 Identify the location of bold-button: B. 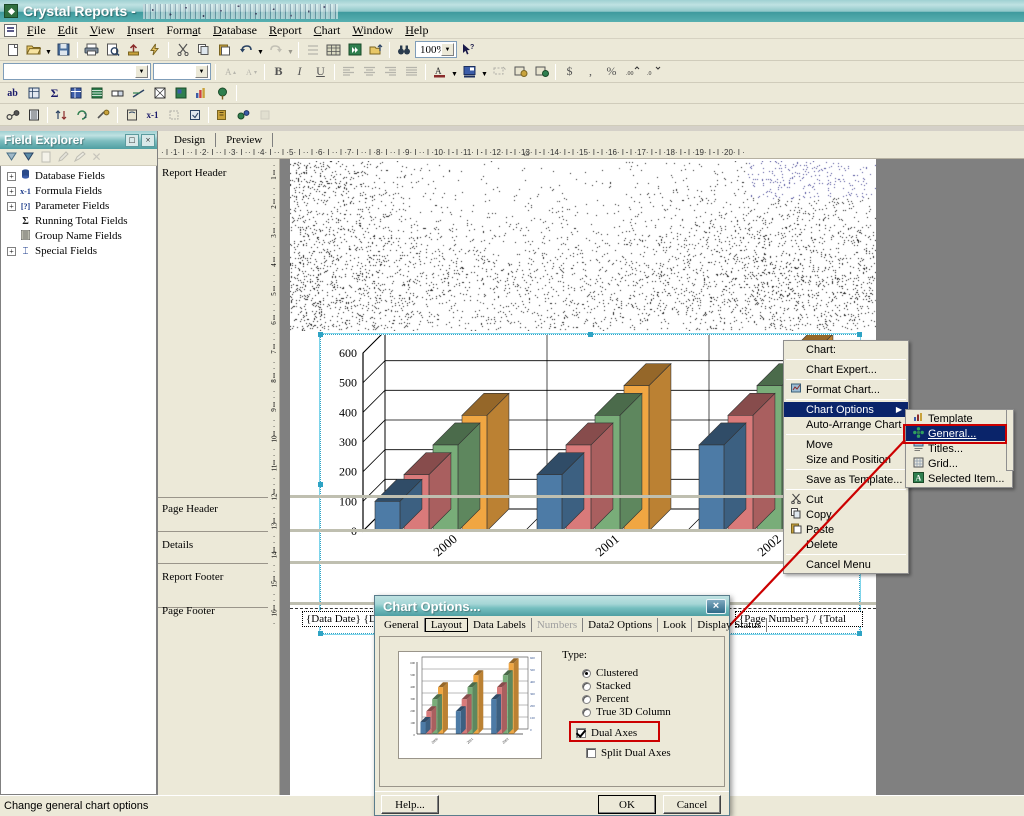
(278, 72).